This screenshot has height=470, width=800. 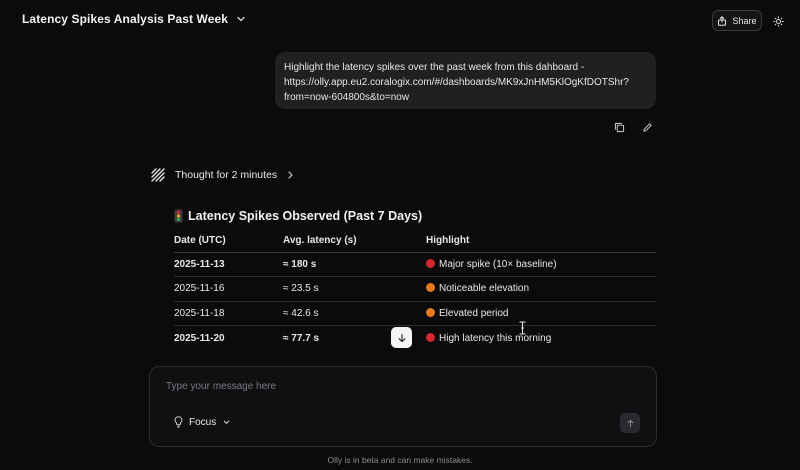 I want to click on message-actions, so click(x=633, y=127).